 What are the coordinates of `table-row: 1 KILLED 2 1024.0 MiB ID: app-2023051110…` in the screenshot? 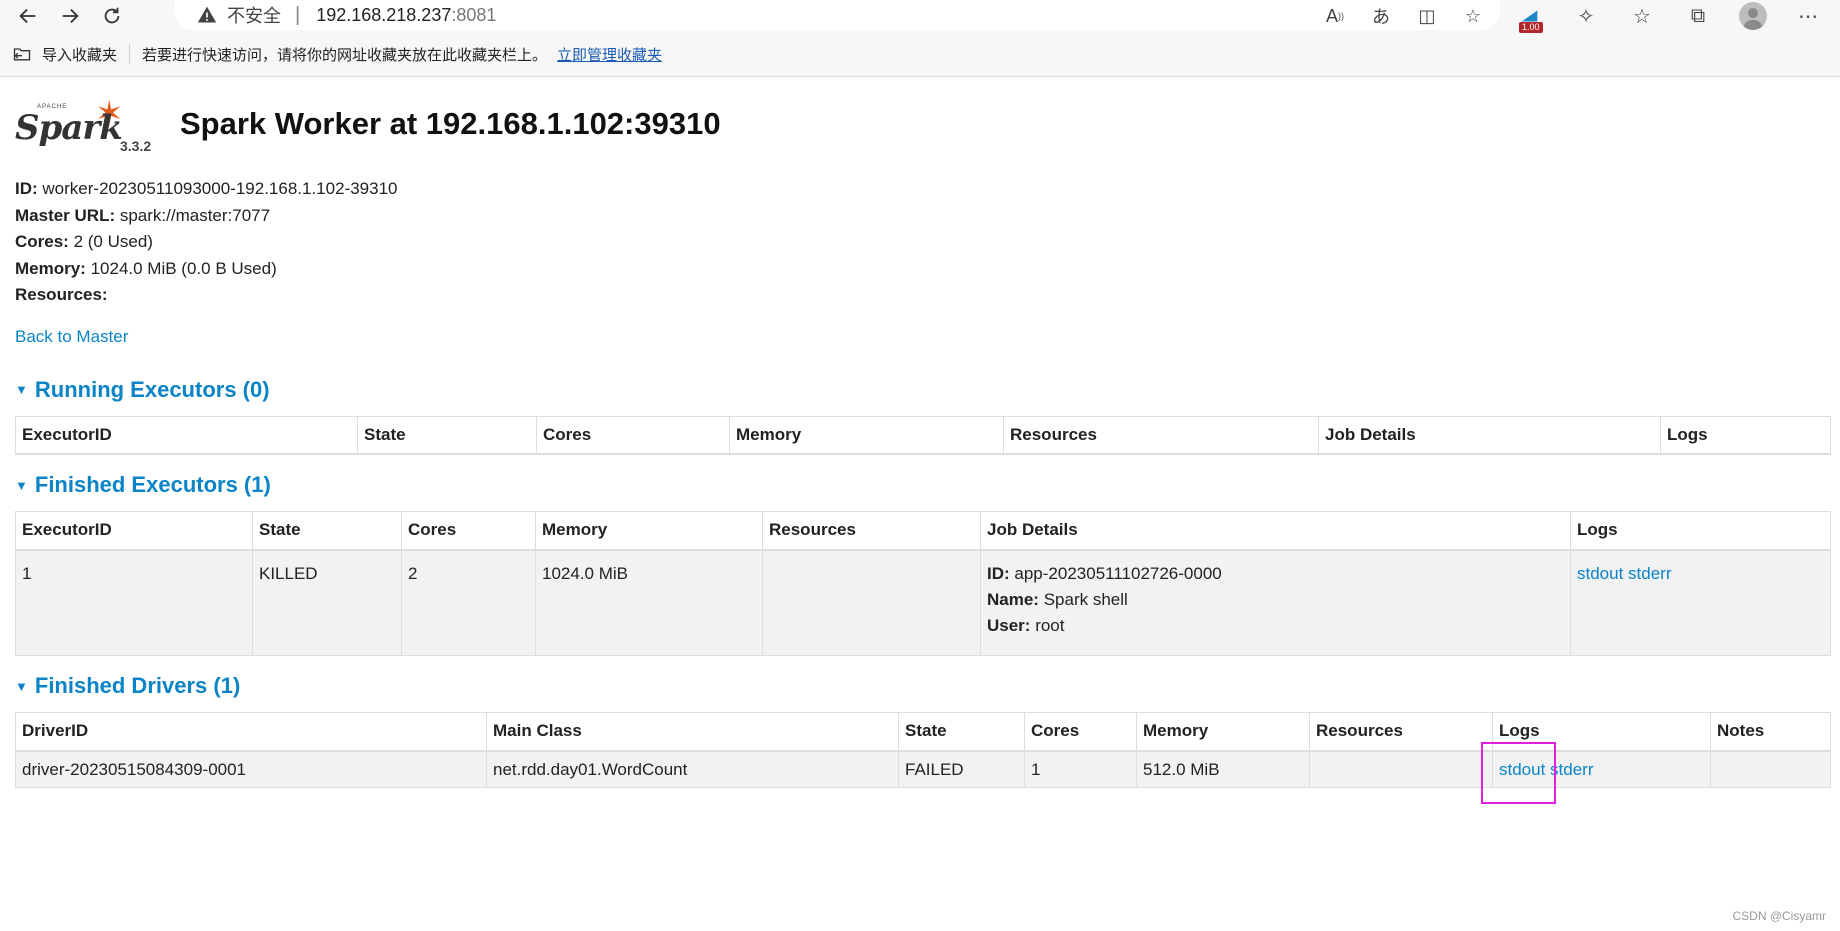 It's located at (923, 602).